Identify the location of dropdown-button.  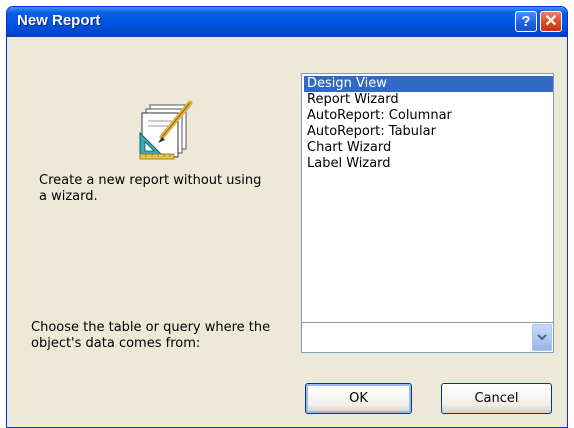
(542, 337).